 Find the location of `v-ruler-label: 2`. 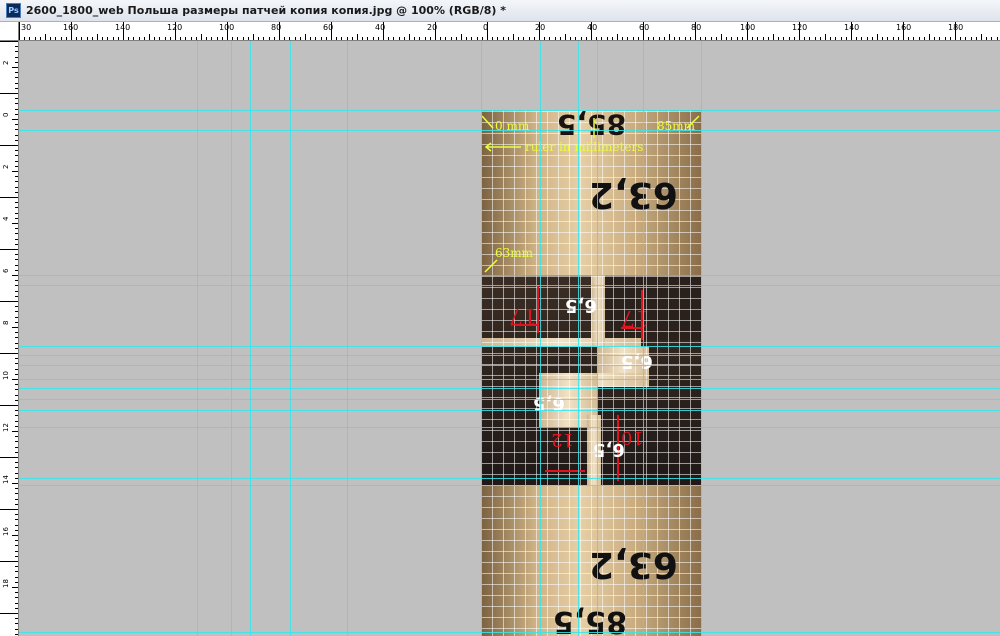

v-ruler-label: 2 is located at coordinates (6, 62).